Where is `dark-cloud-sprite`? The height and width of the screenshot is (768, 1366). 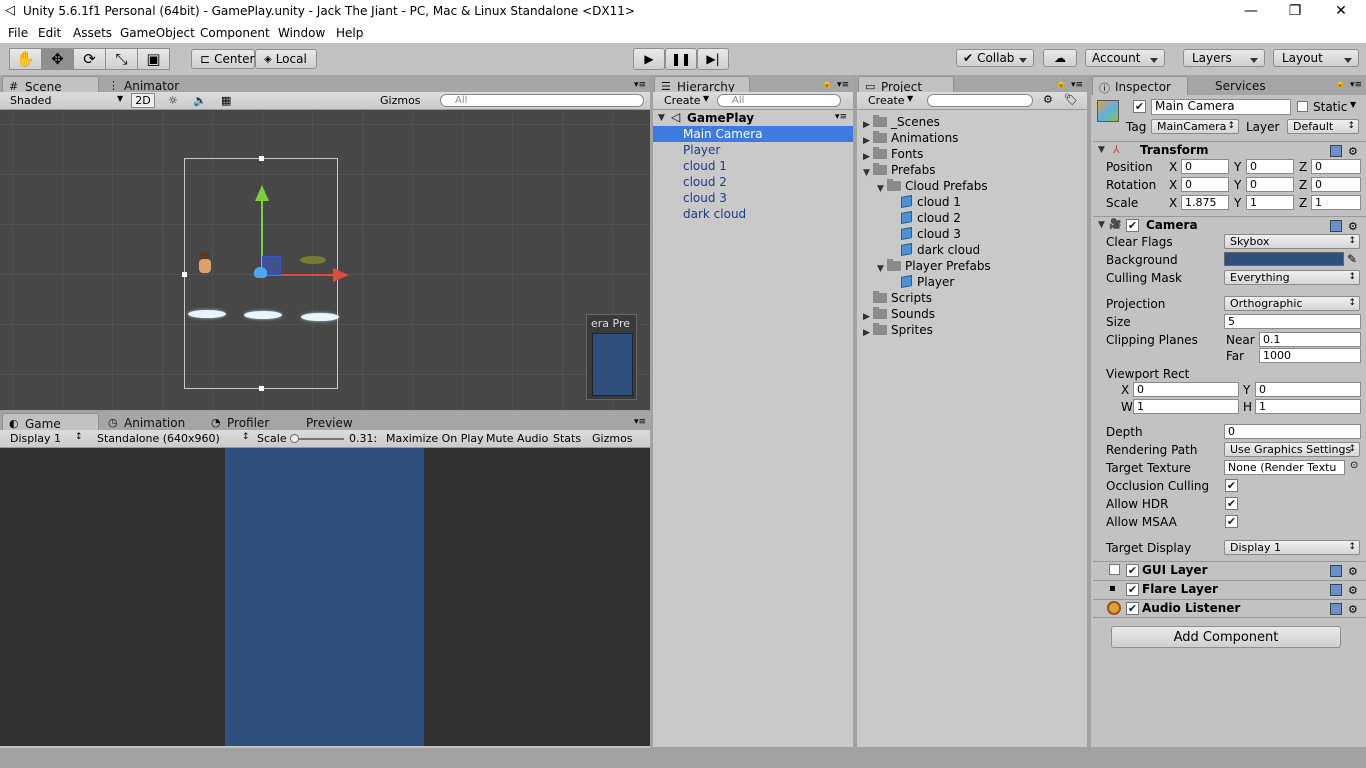
dark-cloud-sprite is located at coordinates (313, 260).